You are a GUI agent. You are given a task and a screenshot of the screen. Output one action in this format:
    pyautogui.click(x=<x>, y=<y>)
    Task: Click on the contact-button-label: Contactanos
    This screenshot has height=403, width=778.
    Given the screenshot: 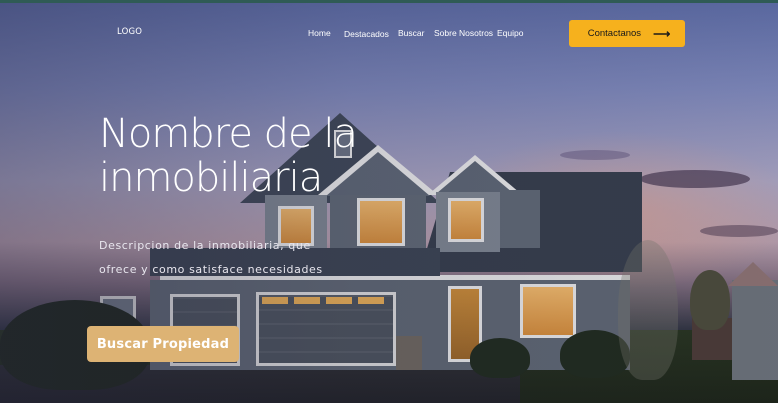 What is the action you would take?
    pyautogui.click(x=614, y=33)
    